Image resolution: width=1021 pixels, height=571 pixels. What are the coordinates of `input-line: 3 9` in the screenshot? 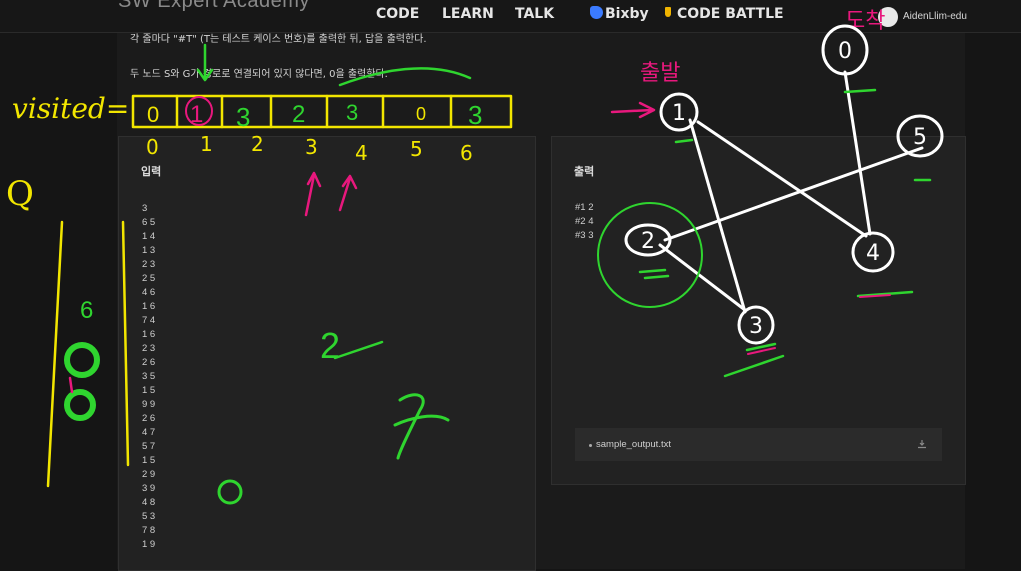 It's located at (149, 488).